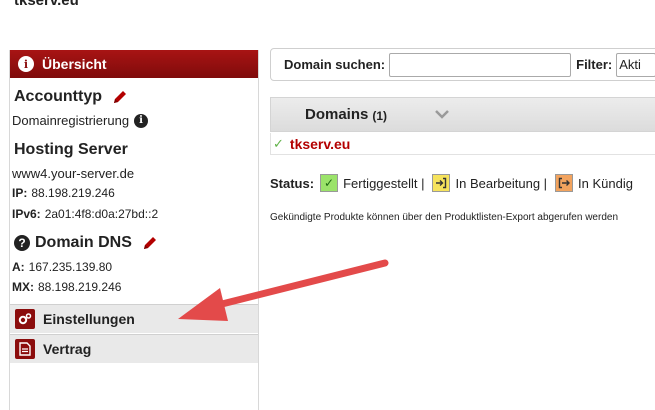  What do you see at coordinates (594, 64) in the screenshot?
I see `filter-label: Filter:` at bounding box center [594, 64].